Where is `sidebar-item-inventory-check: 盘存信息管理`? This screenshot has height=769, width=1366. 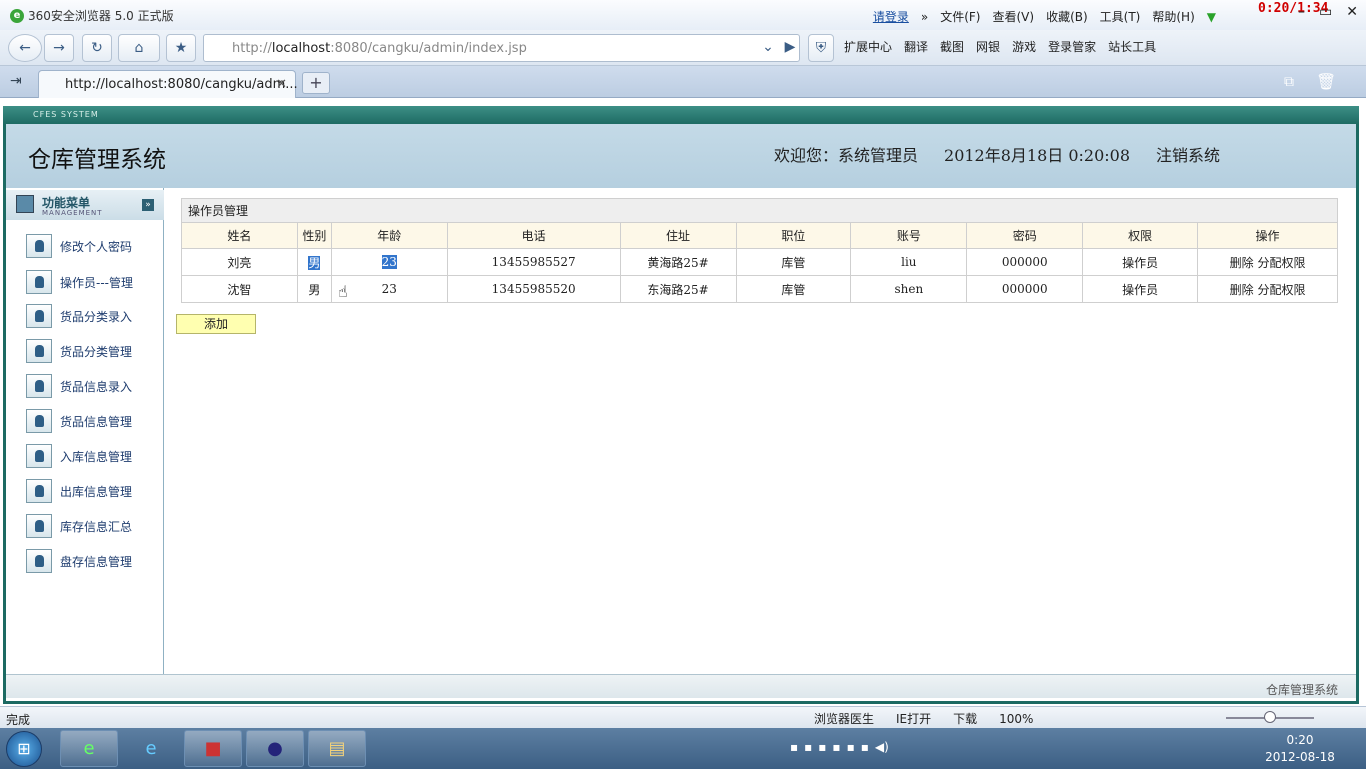
sidebar-item-inventory-check: 盘存信息管理 is located at coordinates (79, 561).